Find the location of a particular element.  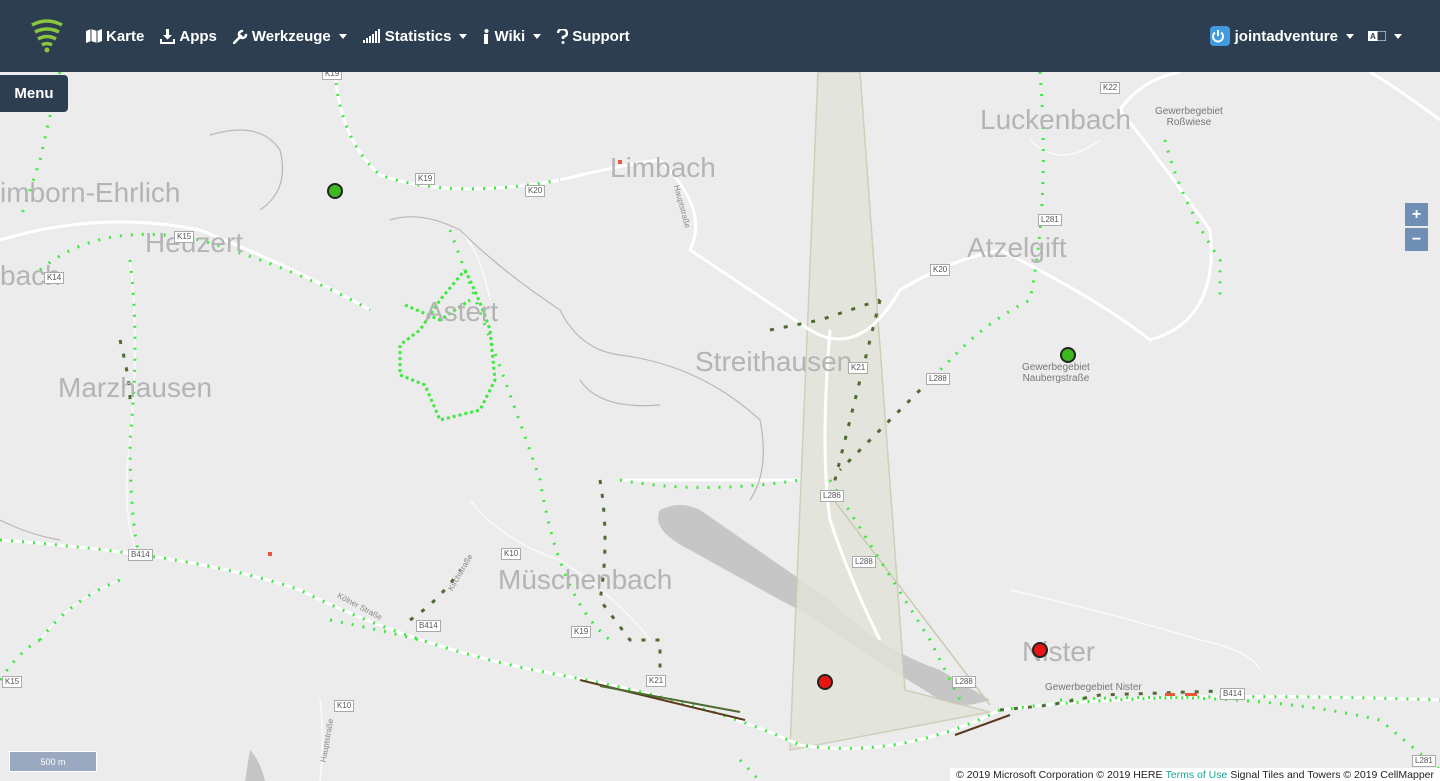

user-menu: jointadventure is located at coordinates (1281, 36).